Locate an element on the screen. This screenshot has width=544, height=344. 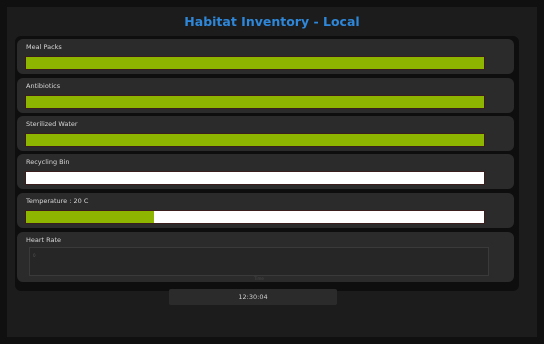
recycling-bin-label: Recycling Bin is located at coordinates (48, 162).